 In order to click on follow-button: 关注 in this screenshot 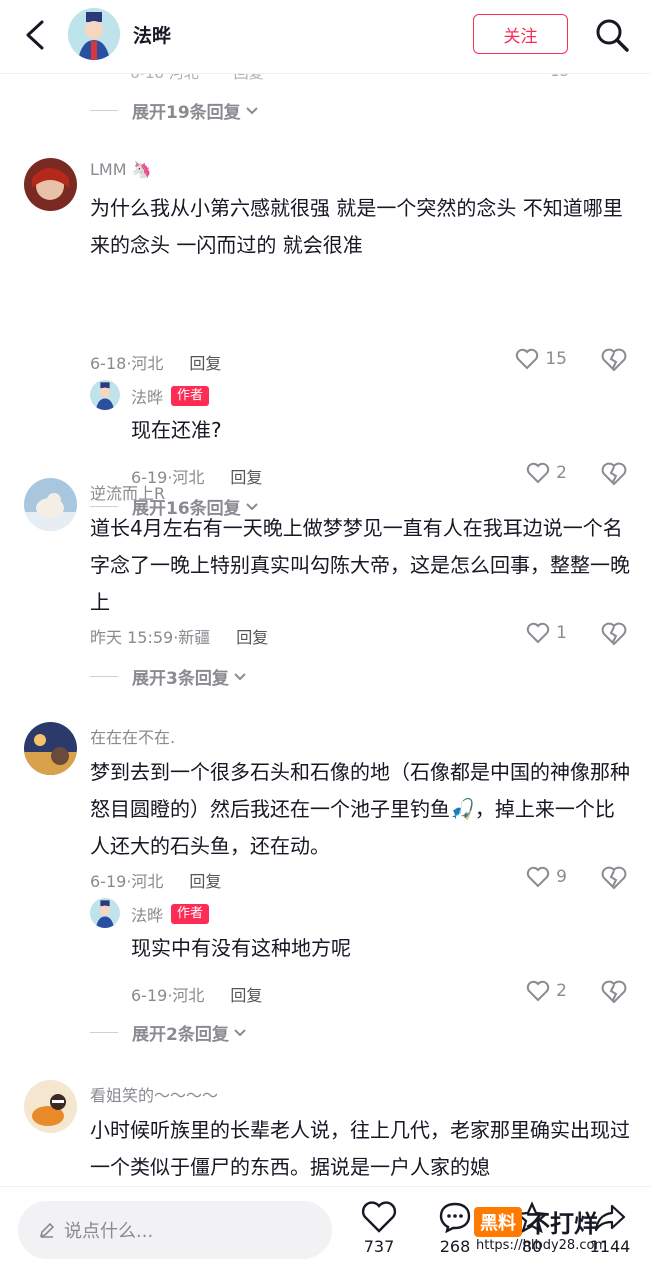, I will do `click(520, 34)`.